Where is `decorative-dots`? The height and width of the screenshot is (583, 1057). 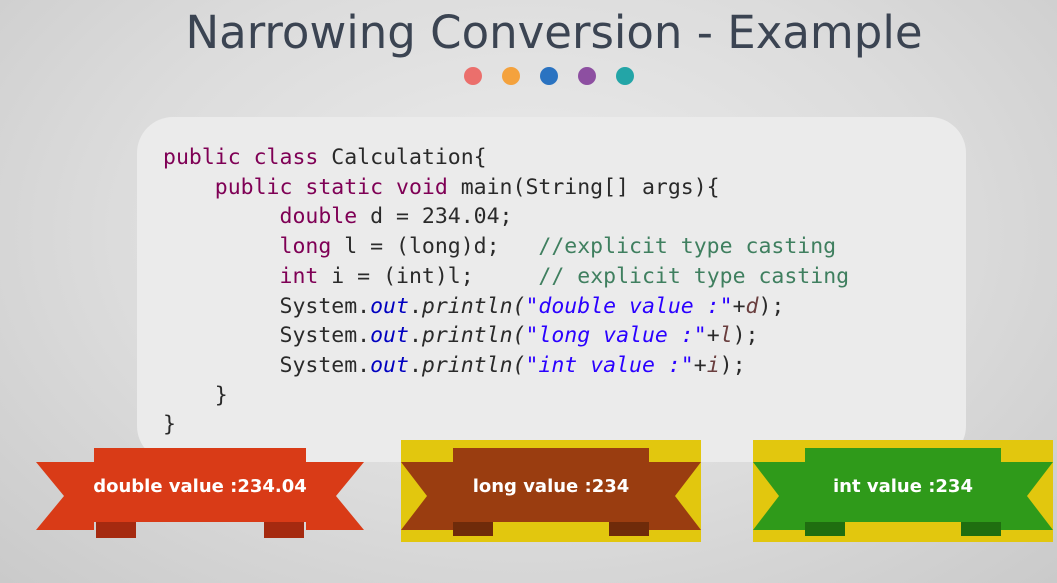
decorative-dots is located at coordinates (549, 76).